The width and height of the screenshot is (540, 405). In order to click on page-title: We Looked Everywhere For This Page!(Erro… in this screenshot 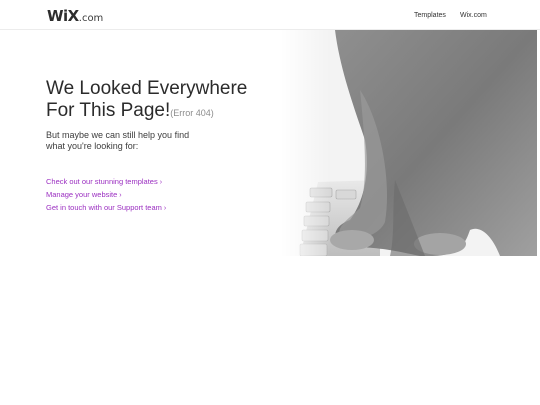, I will do `click(146, 101)`.